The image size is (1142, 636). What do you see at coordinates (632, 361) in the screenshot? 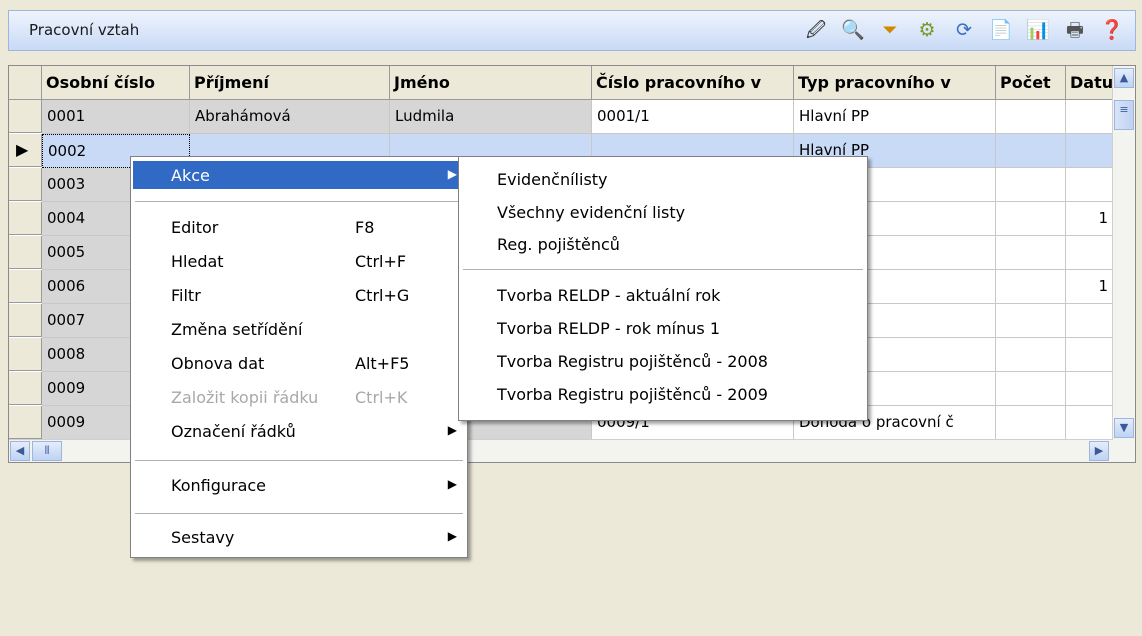
I see `submenu-item-registr-2008: Tvorba Registru pojištěnců - 2008` at bounding box center [632, 361].